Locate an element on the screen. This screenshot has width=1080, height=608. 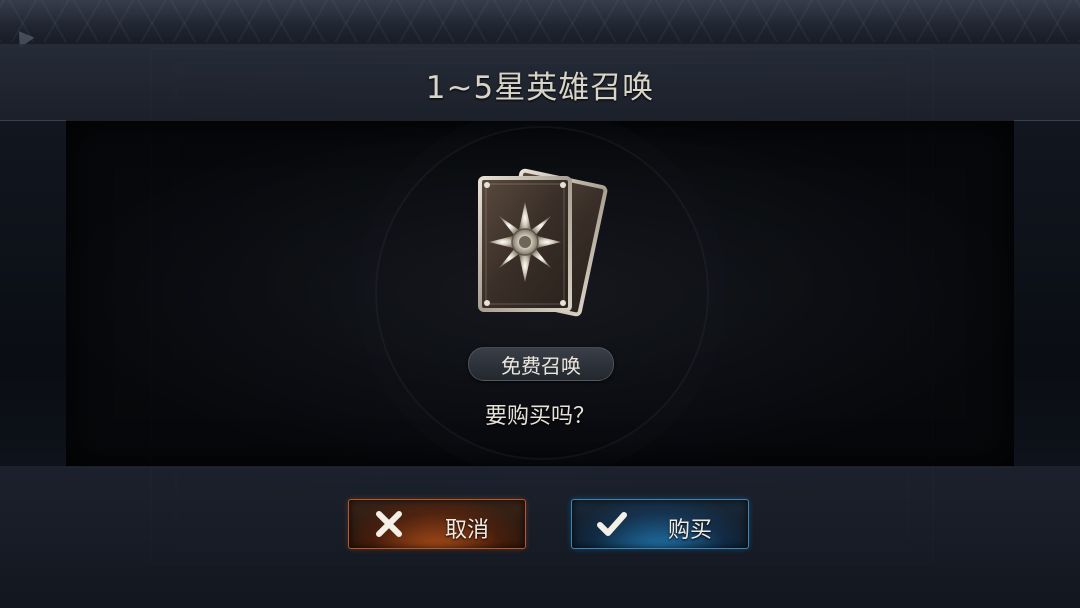
cancel-button: 取消 is located at coordinates (437, 524).